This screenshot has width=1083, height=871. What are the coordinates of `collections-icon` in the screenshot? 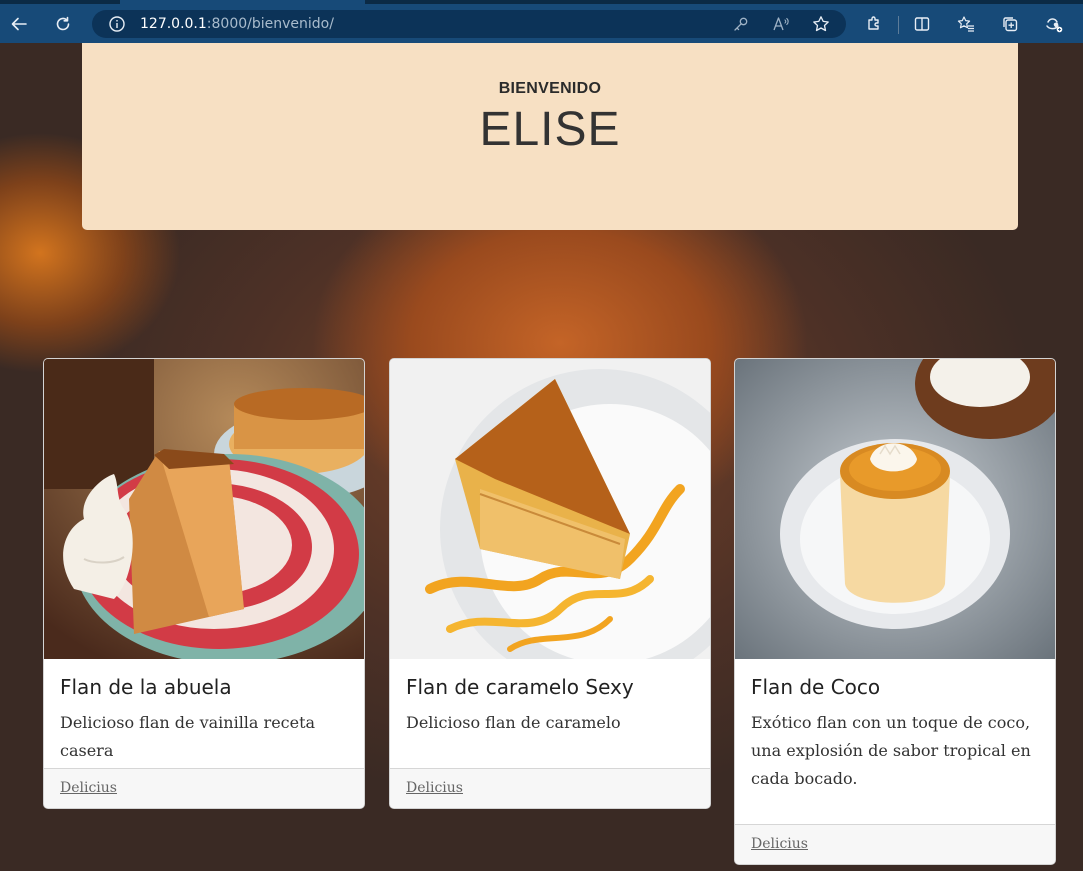 It's located at (1010, 24).